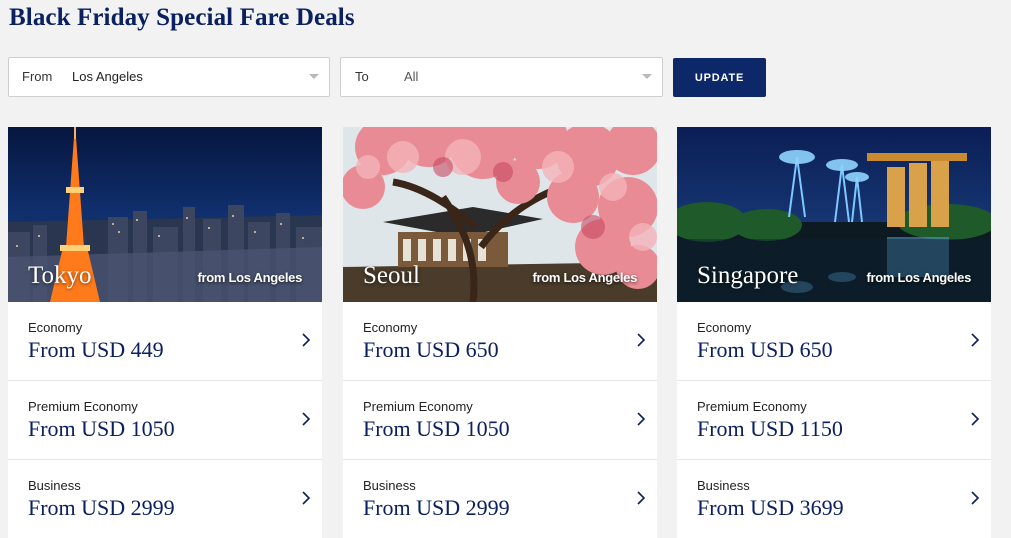 This screenshot has width=1011, height=538. I want to click on fare-option-business: Business From USD 3699, so click(834, 499).